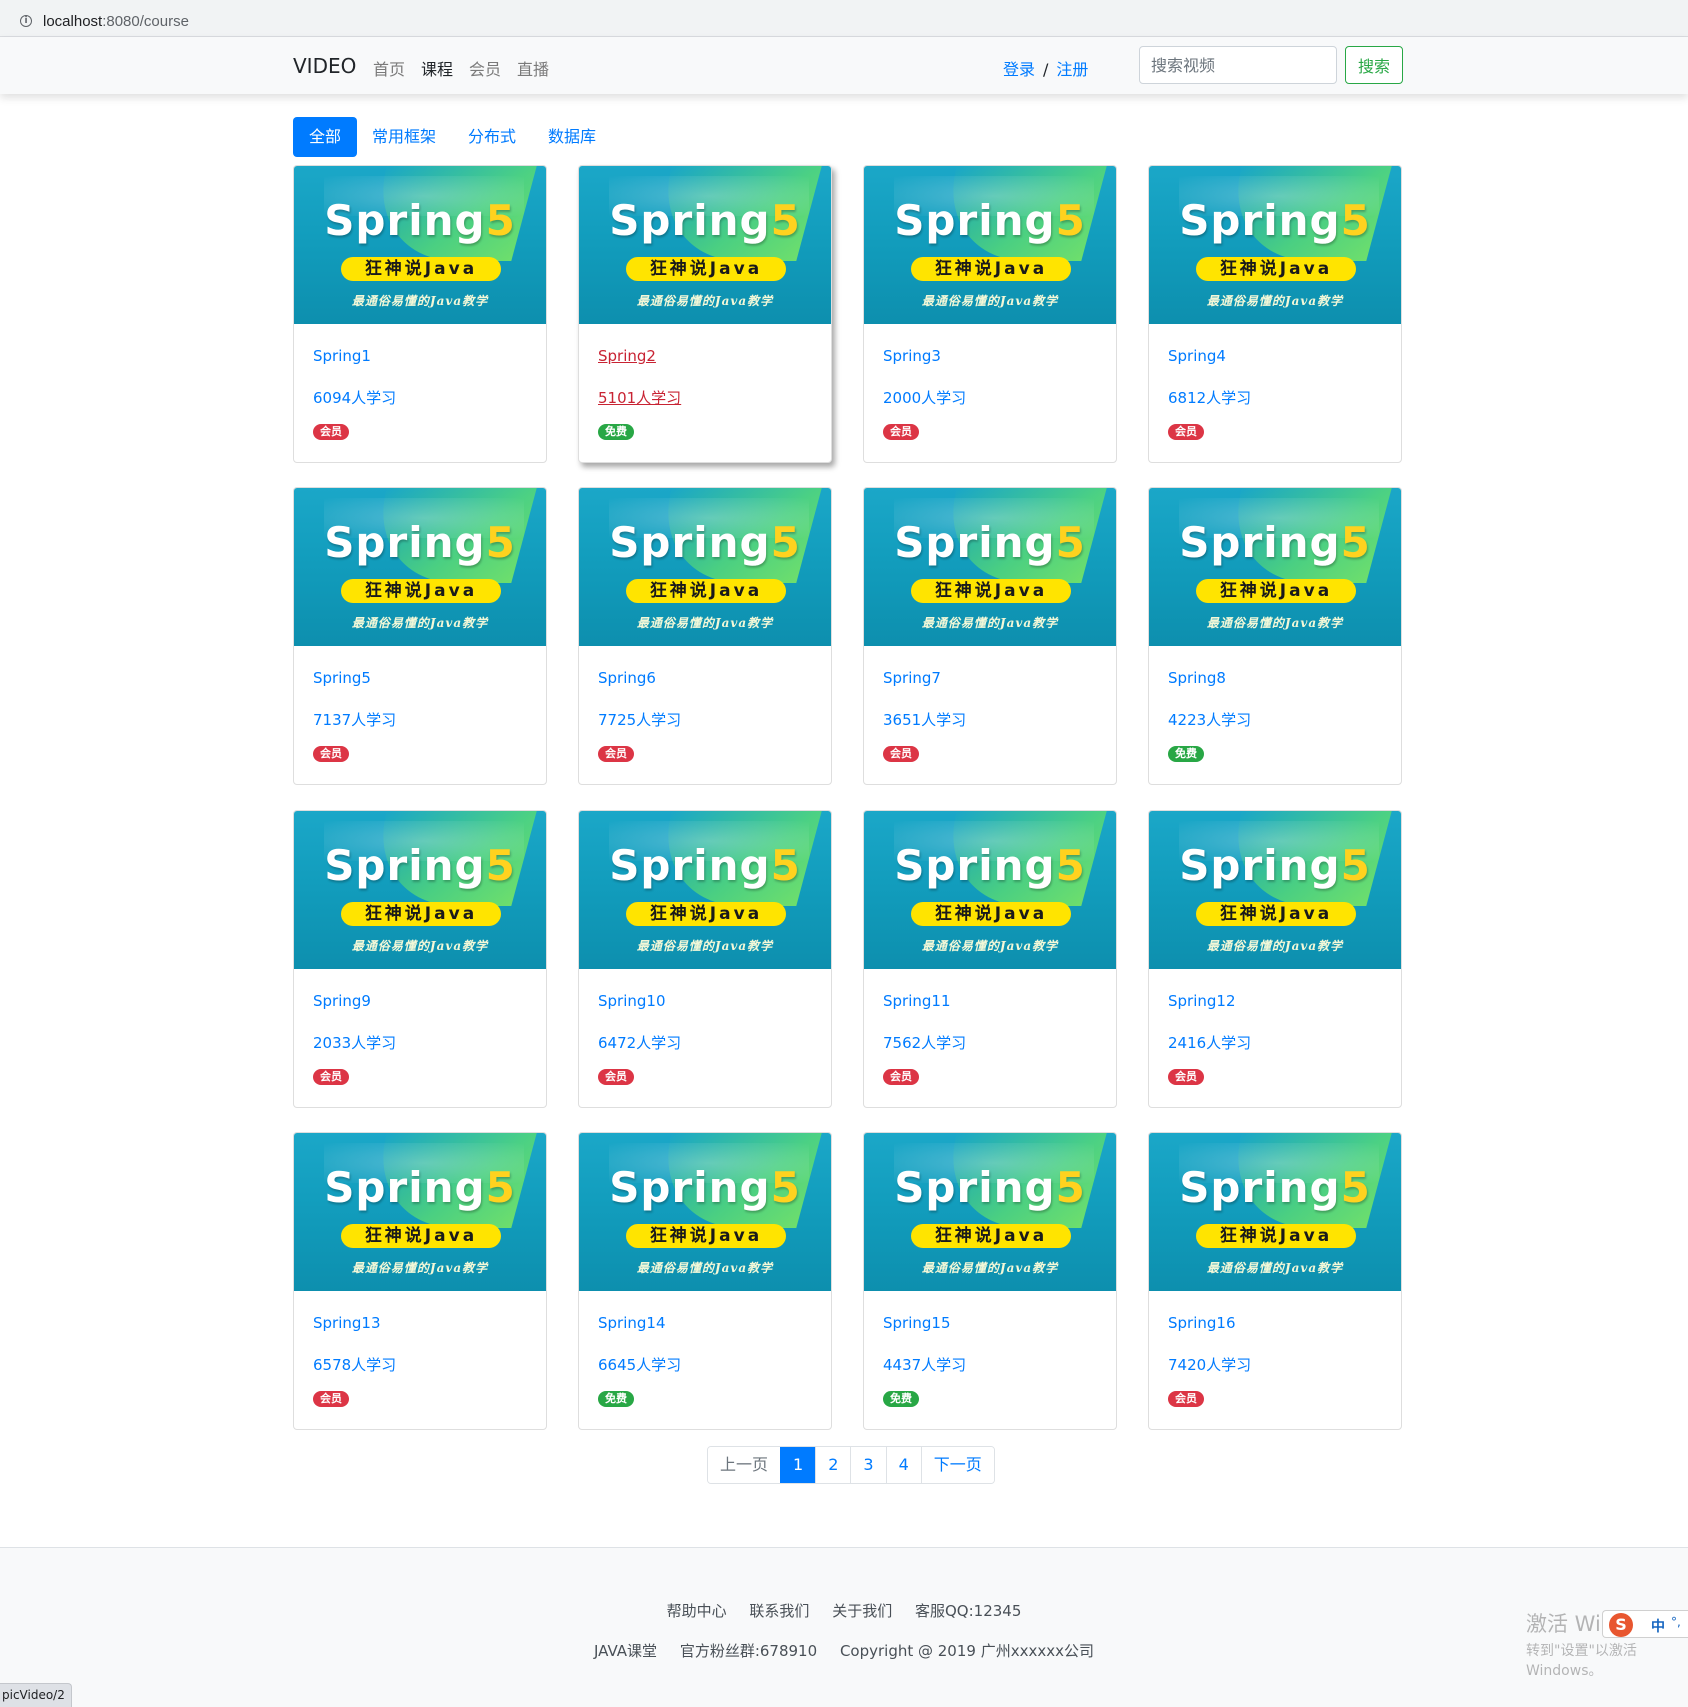 The height and width of the screenshot is (1707, 1688). What do you see at coordinates (572, 137) in the screenshot?
I see `category-database: 数据库` at bounding box center [572, 137].